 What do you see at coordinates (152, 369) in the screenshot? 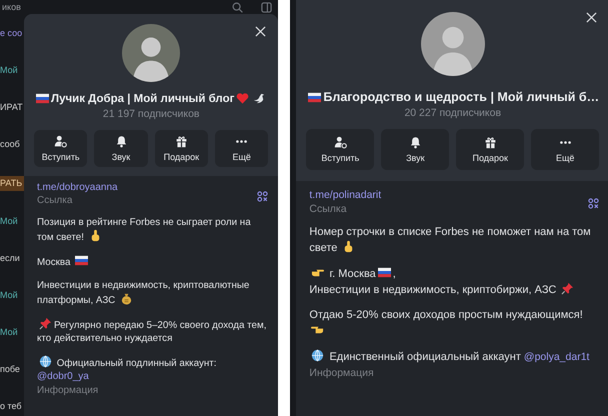
I see `description-paragraph: Официальный подлинный аккаунт: @dobr0_ya` at bounding box center [152, 369].